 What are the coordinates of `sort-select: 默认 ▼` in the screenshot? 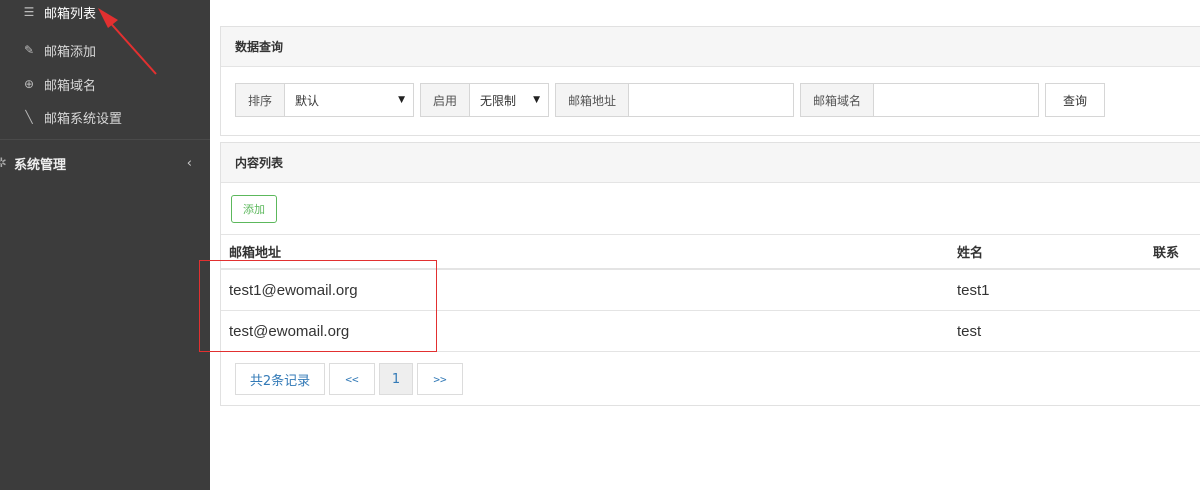 It's located at (349, 100).